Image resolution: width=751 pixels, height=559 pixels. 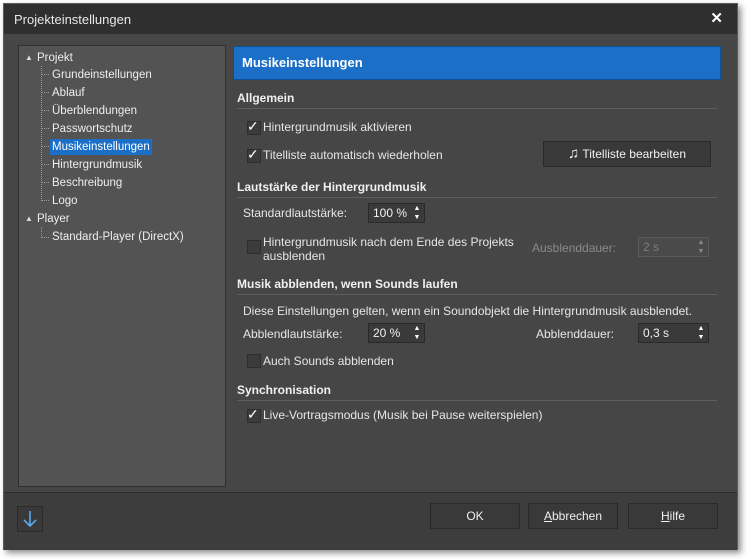 What do you see at coordinates (87, 183) in the screenshot?
I see `tree-item-beschreibung: Beschreibung` at bounding box center [87, 183].